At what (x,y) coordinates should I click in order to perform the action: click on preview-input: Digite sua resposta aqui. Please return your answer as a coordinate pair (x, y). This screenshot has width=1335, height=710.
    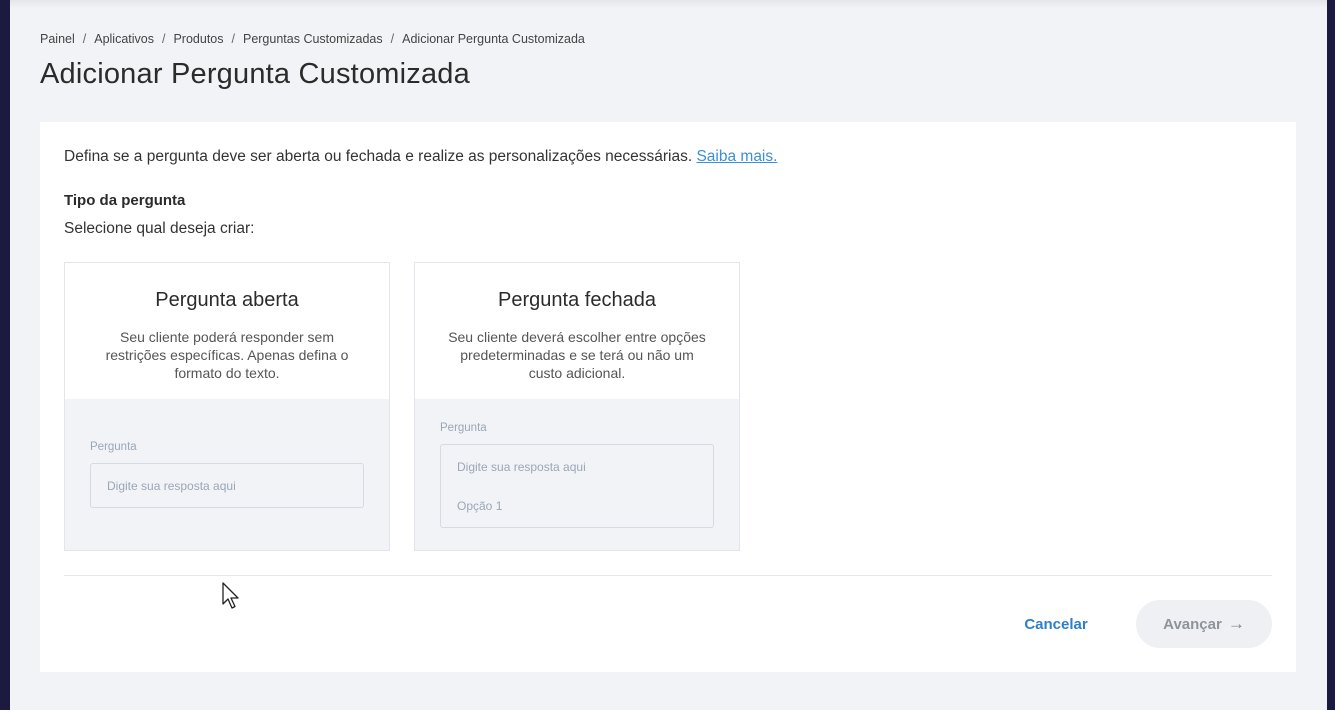
    Looking at the image, I should click on (227, 485).